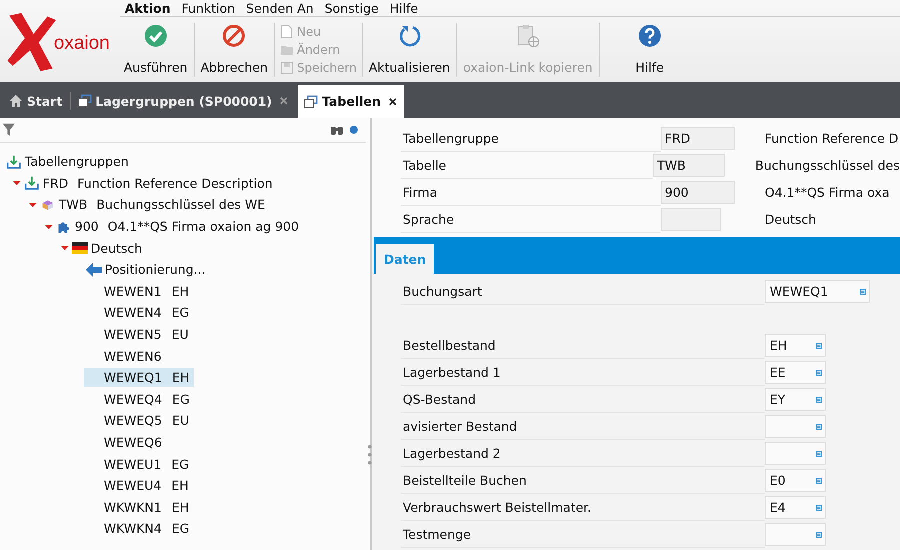 The image size is (900, 550). What do you see at coordinates (287, 50) in the screenshot?
I see `folder-icon` at bounding box center [287, 50].